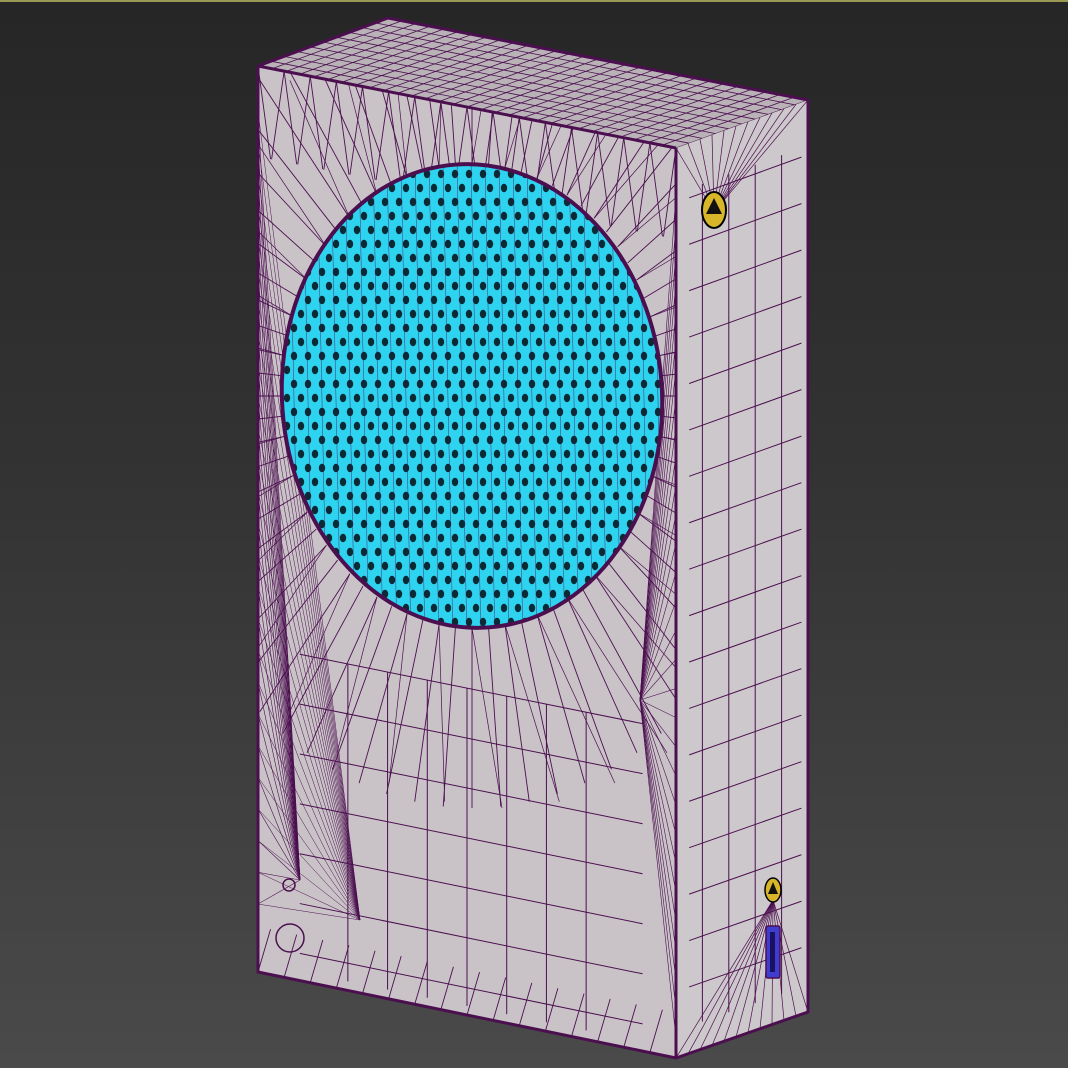 Image resolution: width=1068 pixels, height=1068 pixels. I want to click on controller-pair-button-icon, so click(773, 890).